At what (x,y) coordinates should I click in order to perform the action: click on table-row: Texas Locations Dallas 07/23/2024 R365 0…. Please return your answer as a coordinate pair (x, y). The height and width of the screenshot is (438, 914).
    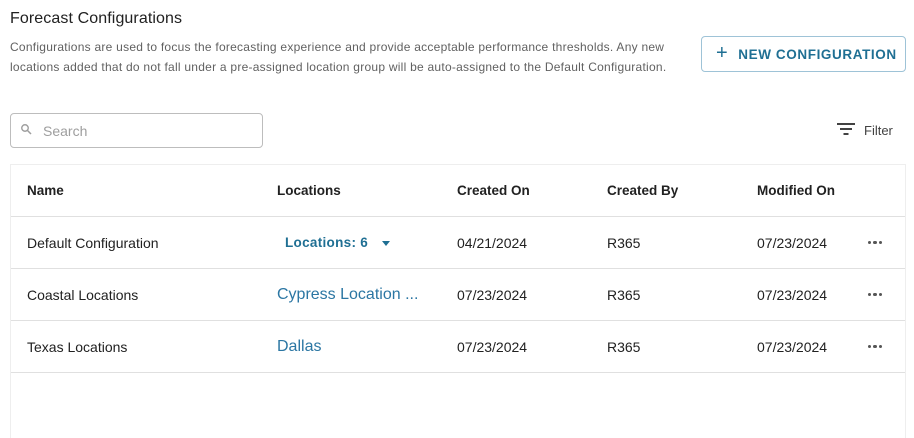
    Looking at the image, I should click on (458, 347).